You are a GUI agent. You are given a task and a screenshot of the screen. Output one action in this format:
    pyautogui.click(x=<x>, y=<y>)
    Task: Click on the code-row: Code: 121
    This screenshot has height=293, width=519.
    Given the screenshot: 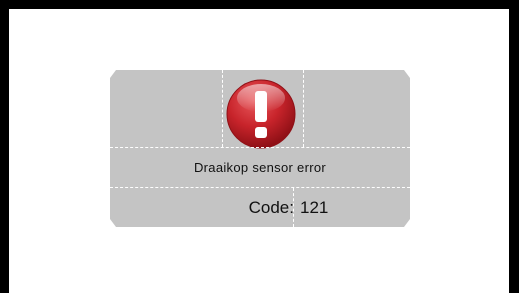 What is the action you would take?
    pyautogui.click(x=260, y=207)
    